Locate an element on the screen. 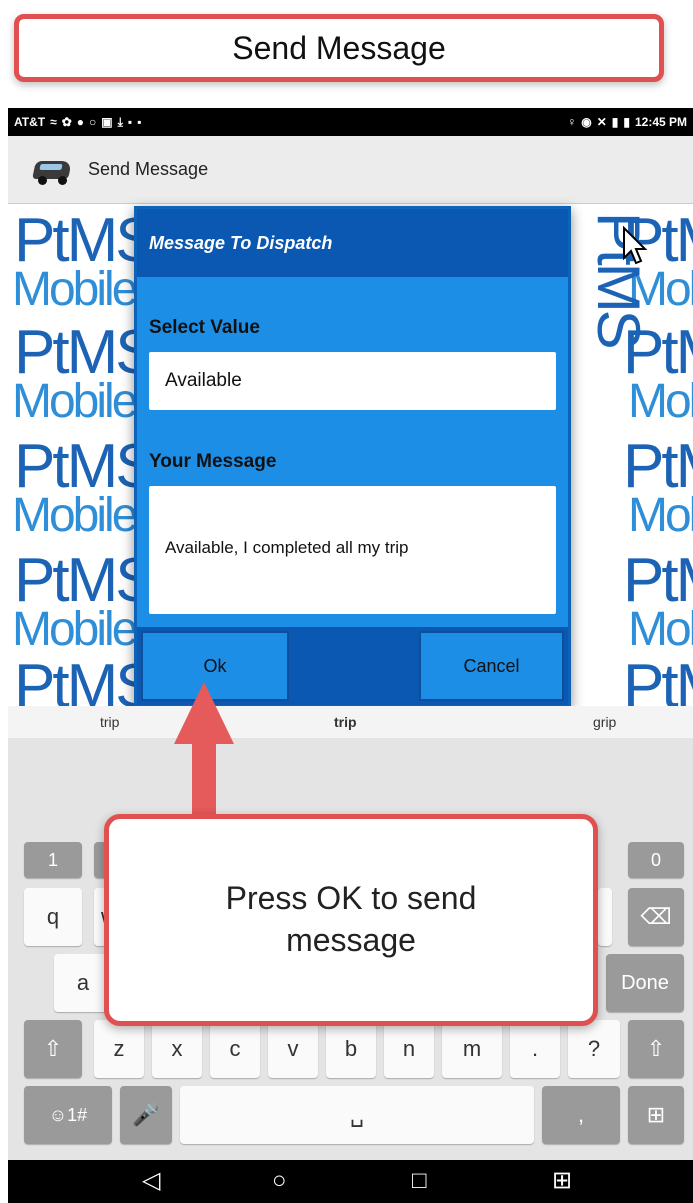 The height and width of the screenshot is (1203, 693). key-z: z is located at coordinates (119, 1049).